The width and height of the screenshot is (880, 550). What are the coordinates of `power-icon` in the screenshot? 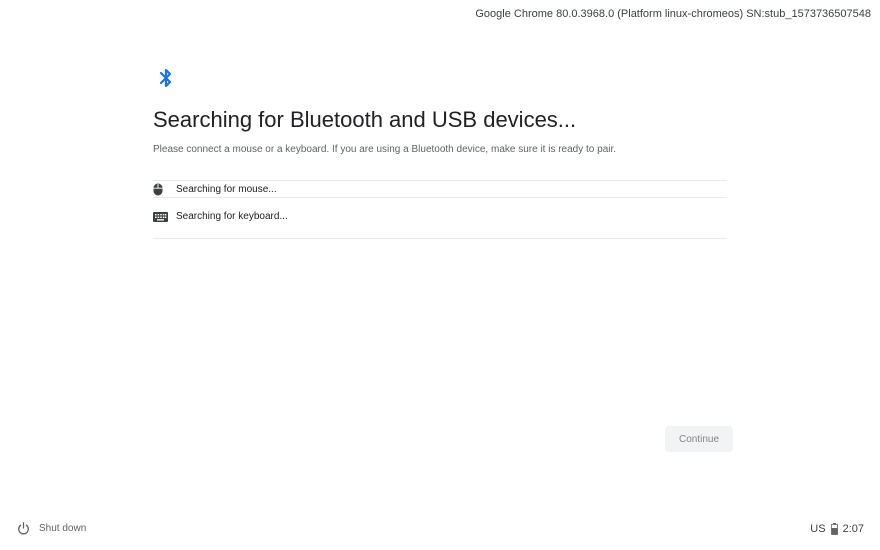 It's located at (23, 528).